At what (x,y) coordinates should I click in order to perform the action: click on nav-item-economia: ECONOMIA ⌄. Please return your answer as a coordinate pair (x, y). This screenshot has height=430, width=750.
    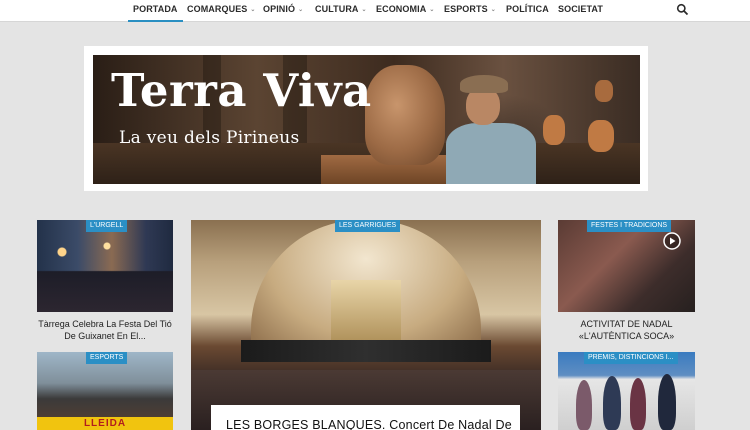
    Looking at the image, I should click on (405, 11).